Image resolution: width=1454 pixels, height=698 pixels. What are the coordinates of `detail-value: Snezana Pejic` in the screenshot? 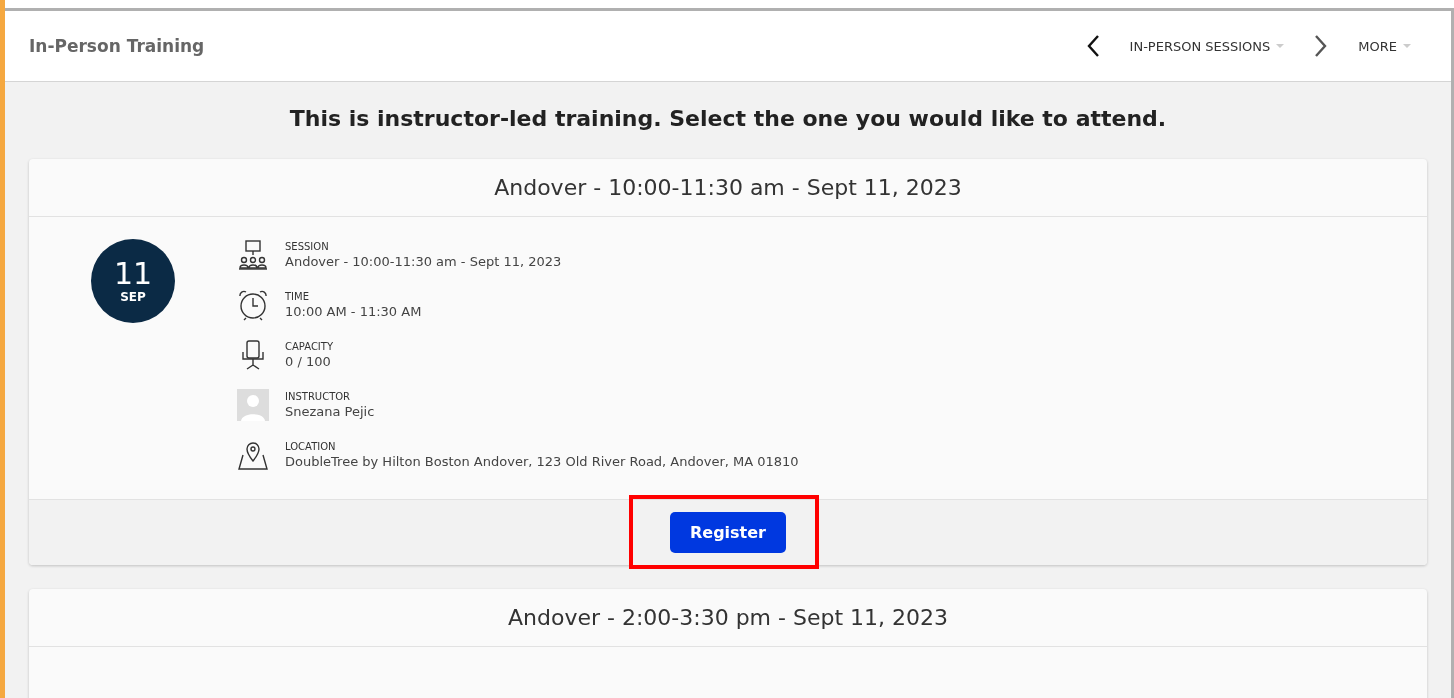 It's located at (330, 411).